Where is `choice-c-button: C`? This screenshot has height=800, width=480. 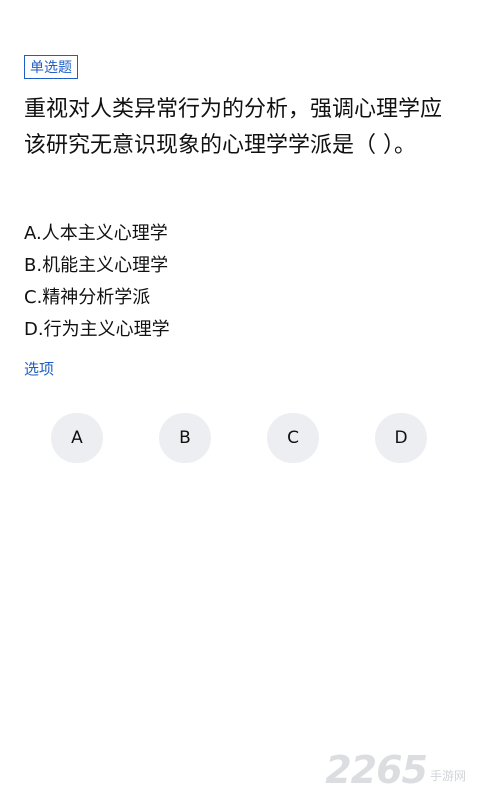 choice-c-button: C is located at coordinates (293, 438).